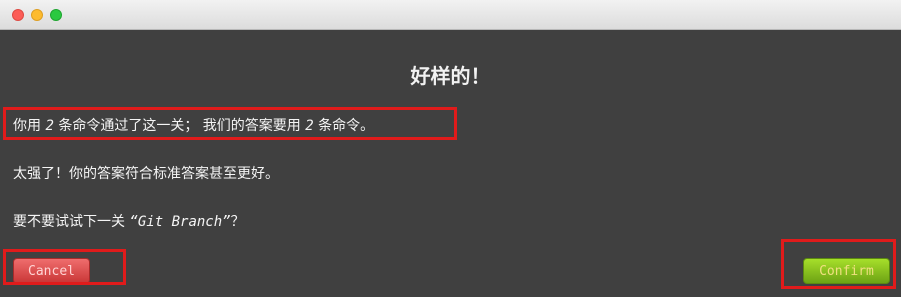 The image size is (901, 297). I want to click on result-suffix: 条命令。, so click(344, 126).